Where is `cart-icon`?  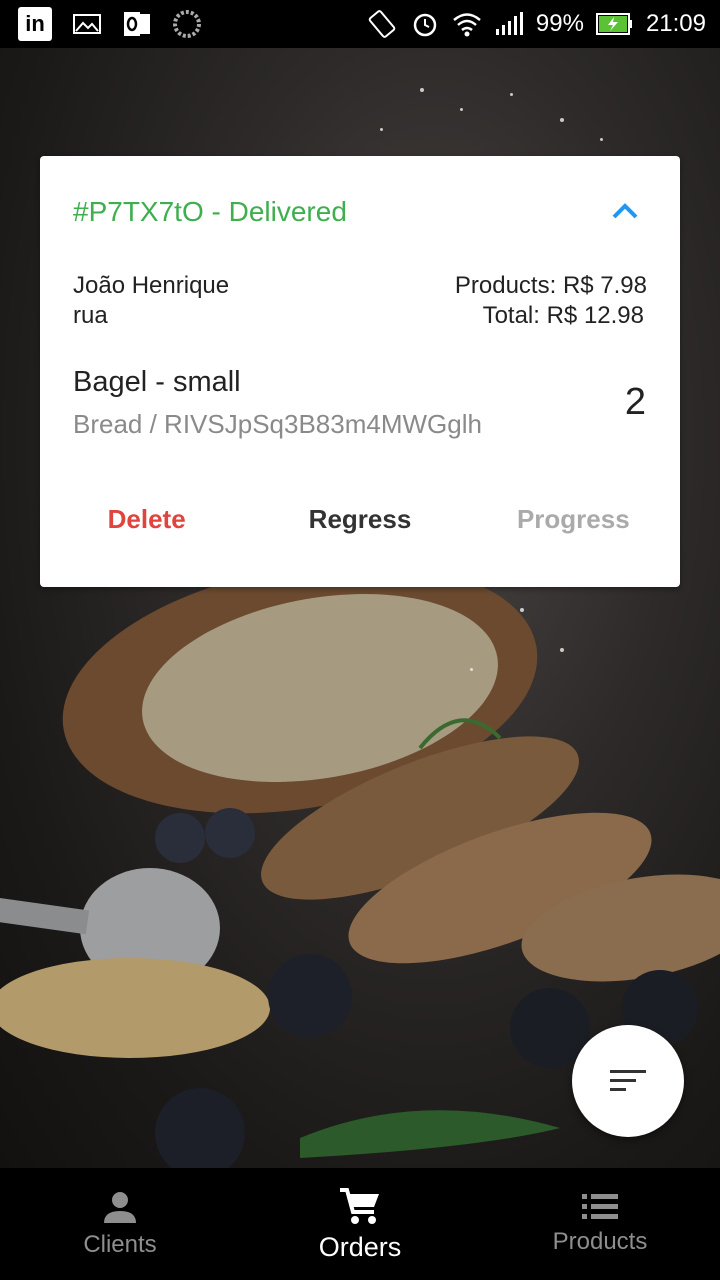 cart-icon is located at coordinates (359, 1205).